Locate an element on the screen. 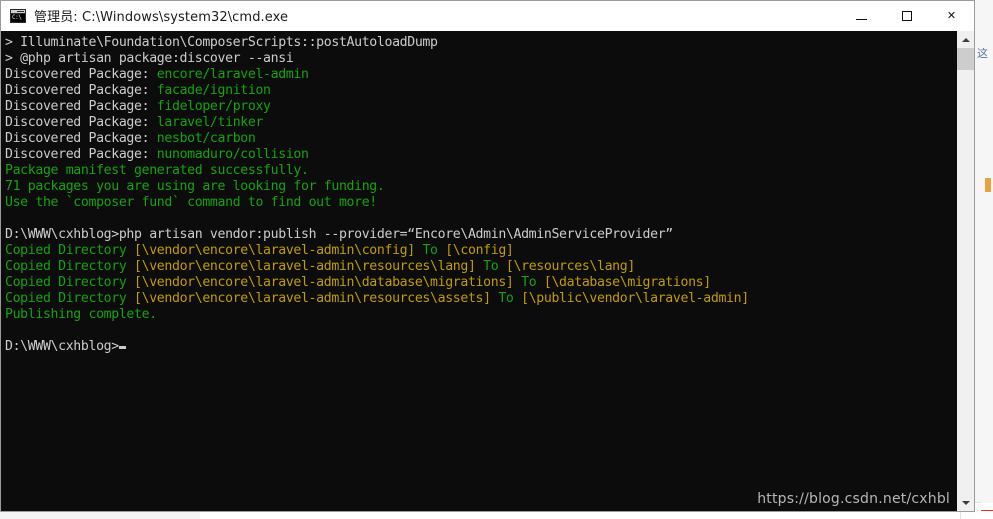  terminal-text: facade/ignition is located at coordinates (213, 90).